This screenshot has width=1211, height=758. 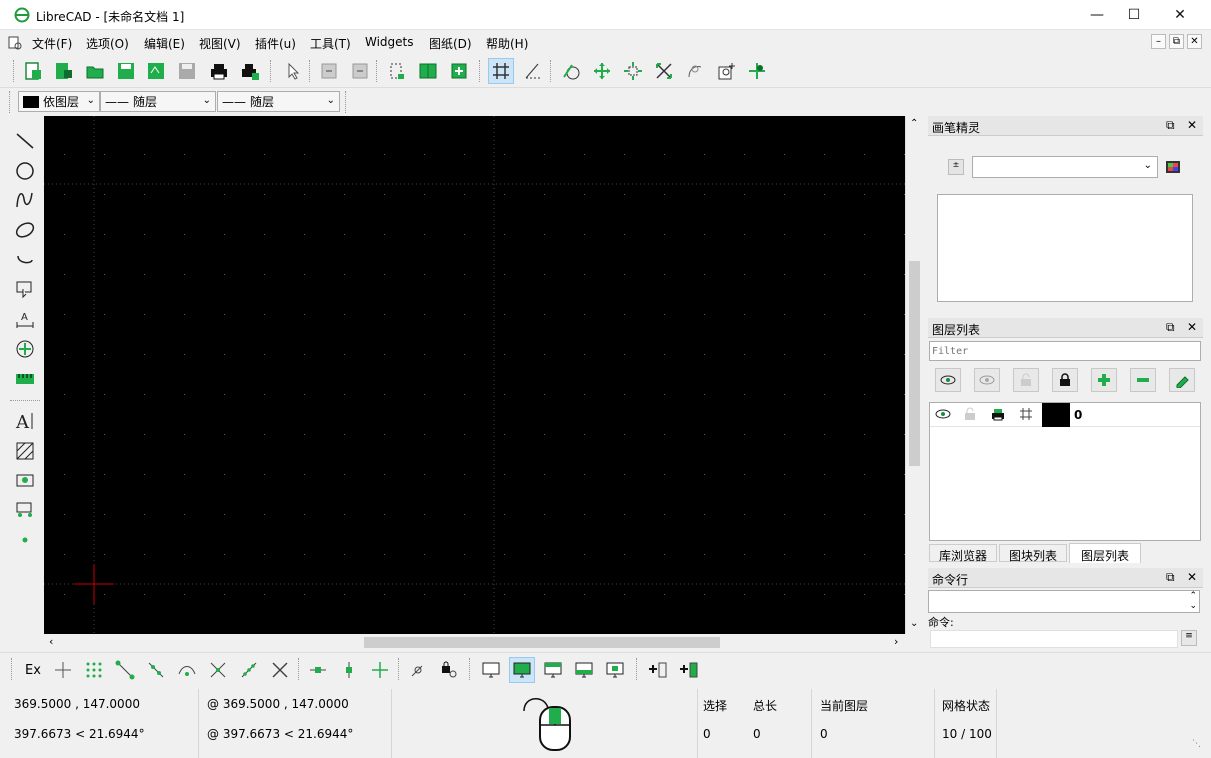 I want to click on scroll-left-icon: ‹, so click(x=51, y=641).